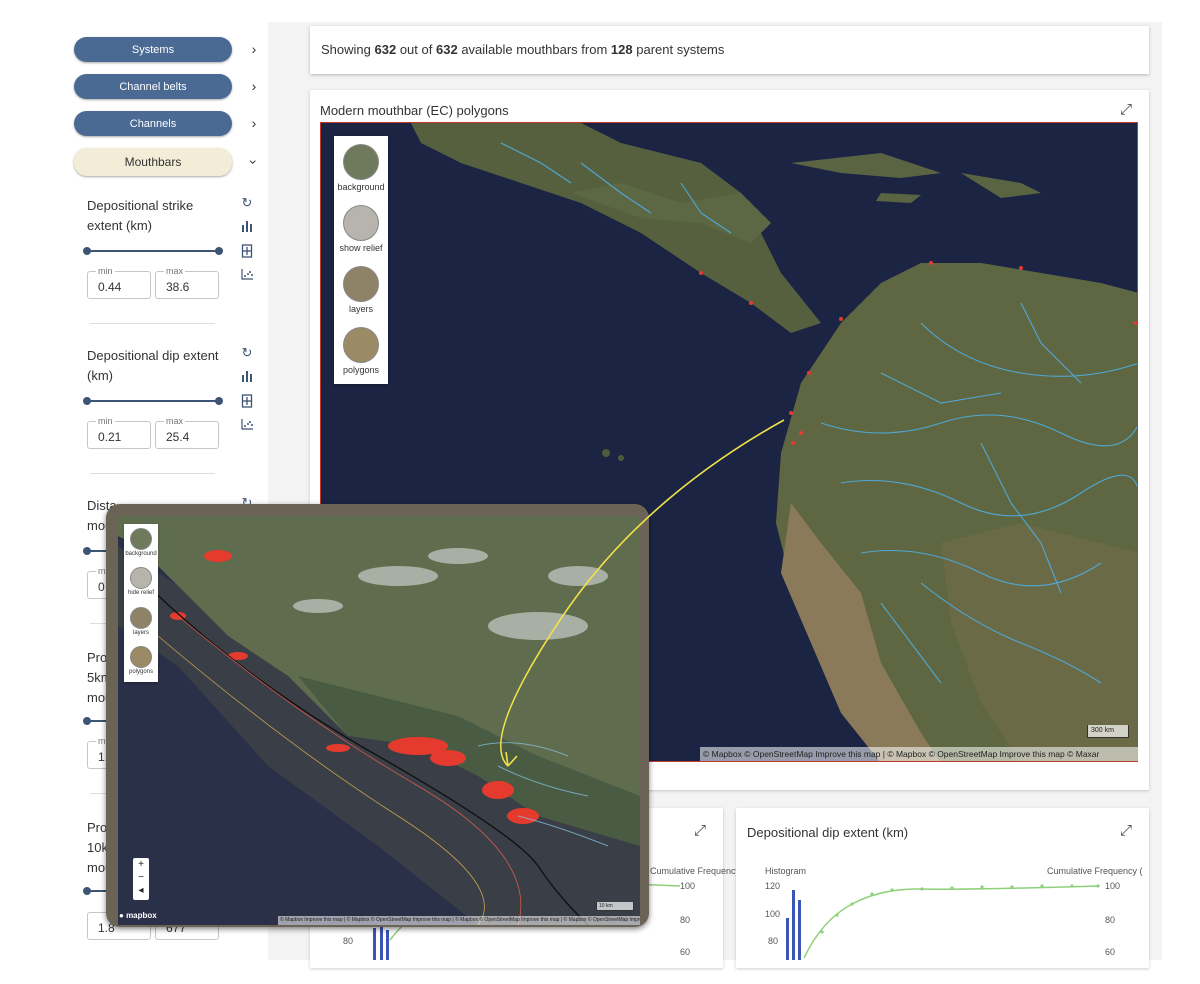  I want to click on dip-range-slider, so click(153, 401).